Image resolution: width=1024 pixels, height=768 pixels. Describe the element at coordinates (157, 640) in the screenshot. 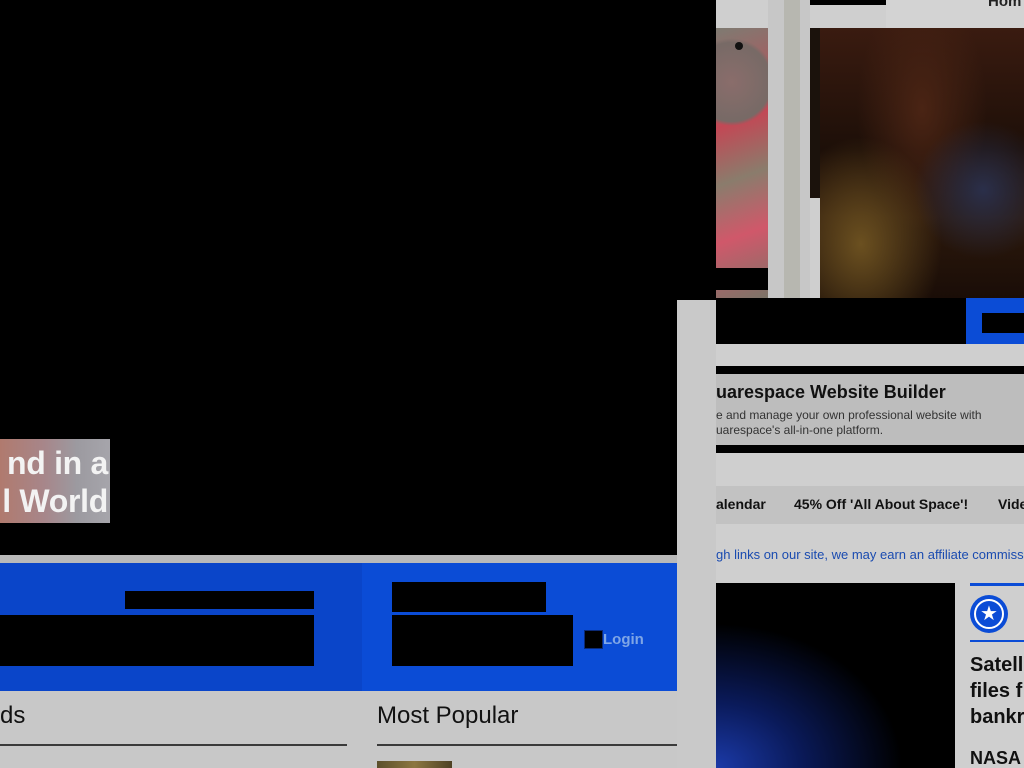

I see `signup-email-field` at that location.